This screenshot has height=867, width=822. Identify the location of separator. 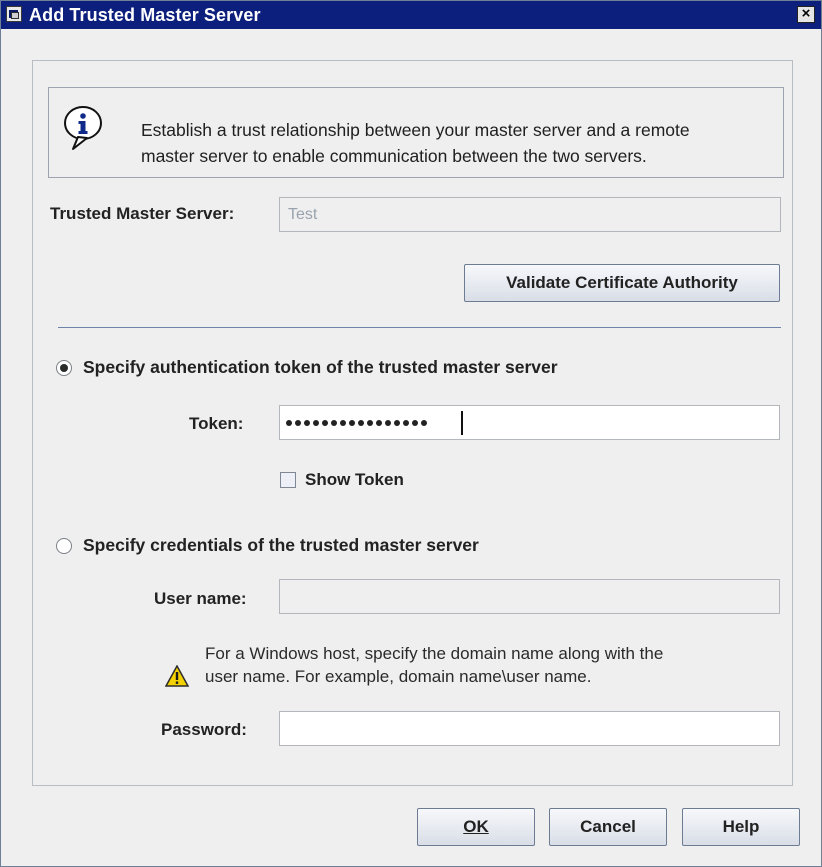
(419, 327).